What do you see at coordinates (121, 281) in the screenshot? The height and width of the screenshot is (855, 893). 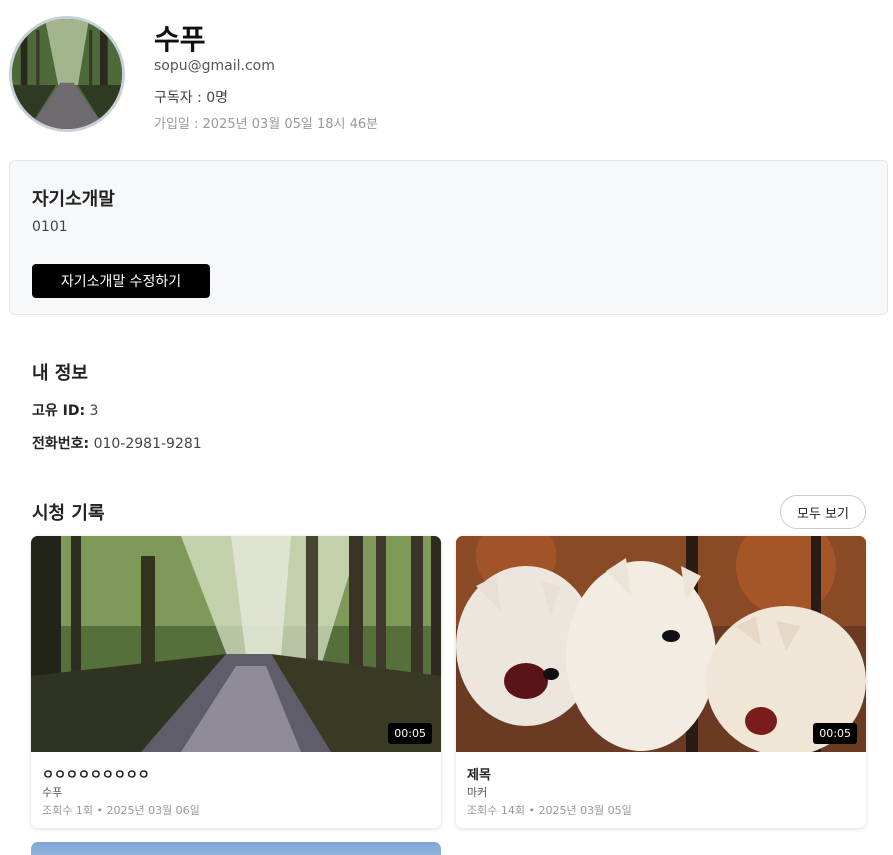 I see `edit-intro-button: 자기소개말 수정하기` at bounding box center [121, 281].